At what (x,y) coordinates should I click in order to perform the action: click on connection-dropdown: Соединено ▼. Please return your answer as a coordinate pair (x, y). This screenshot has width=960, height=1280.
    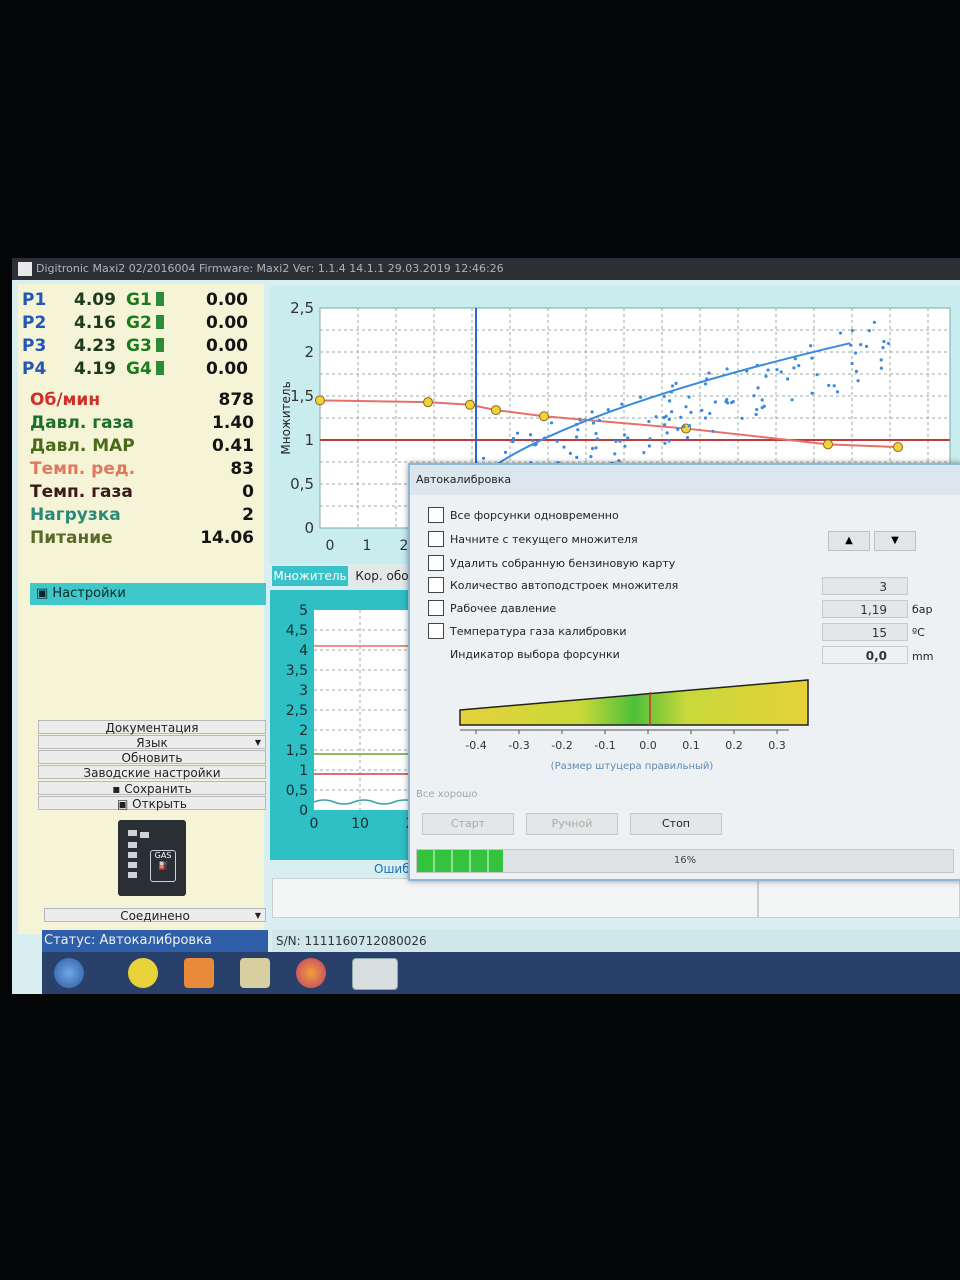
    Looking at the image, I should click on (155, 915).